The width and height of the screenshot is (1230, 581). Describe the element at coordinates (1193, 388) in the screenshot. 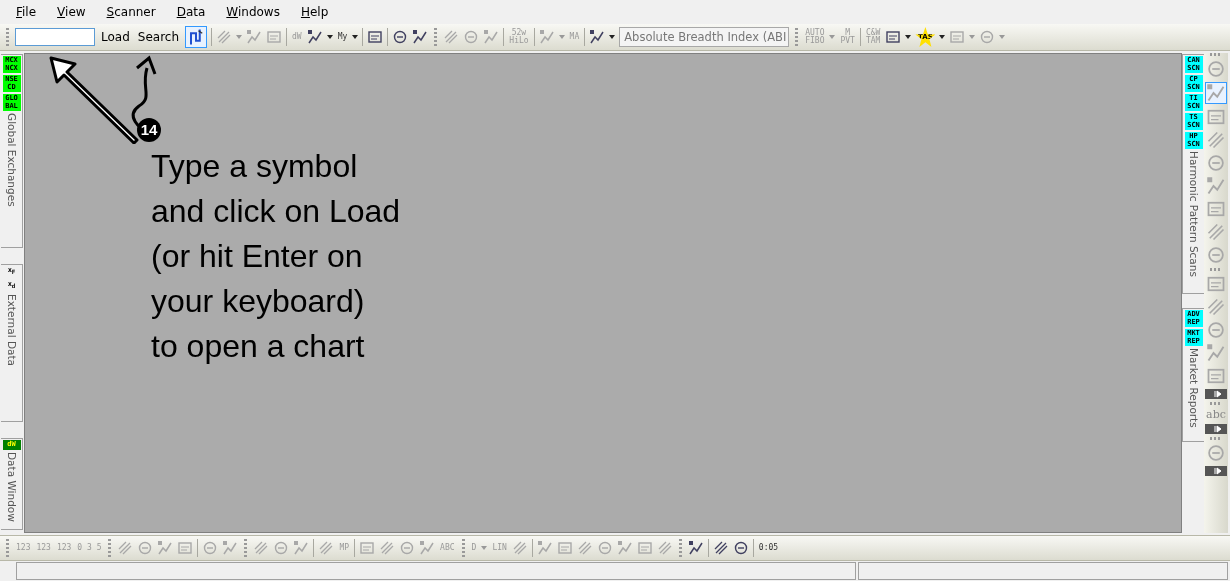

I see `tab-label: Market Reports` at that location.